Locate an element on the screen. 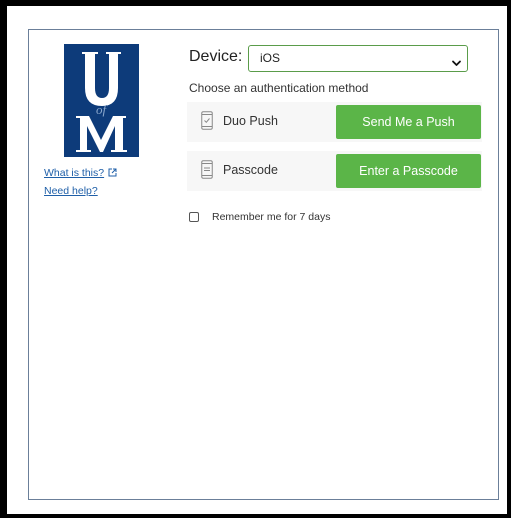 This screenshot has height=518, width=511. device-select-value: iOS is located at coordinates (270, 58).